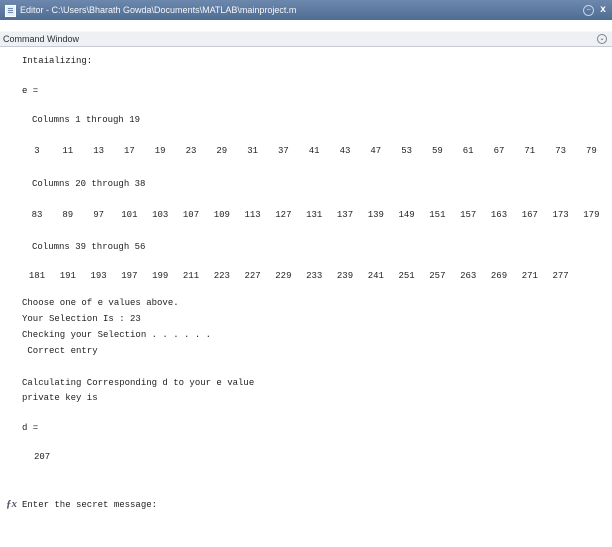 Image resolution: width=612 pixels, height=547 pixels. Describe the element at coordinates (306, 152) in the screenshot. I see `values-row-1: 3 11 13 17 19 23 29 31 37 41 43 47 53 59 61 67 71 73 79` at that location.